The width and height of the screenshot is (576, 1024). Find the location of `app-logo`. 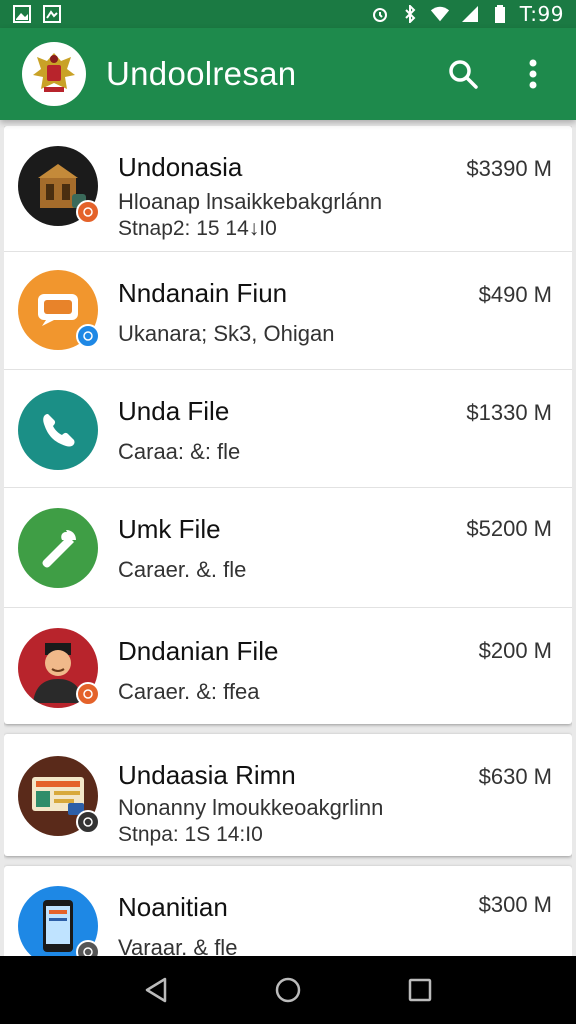

app-logo is located at coordinates (54, 74).